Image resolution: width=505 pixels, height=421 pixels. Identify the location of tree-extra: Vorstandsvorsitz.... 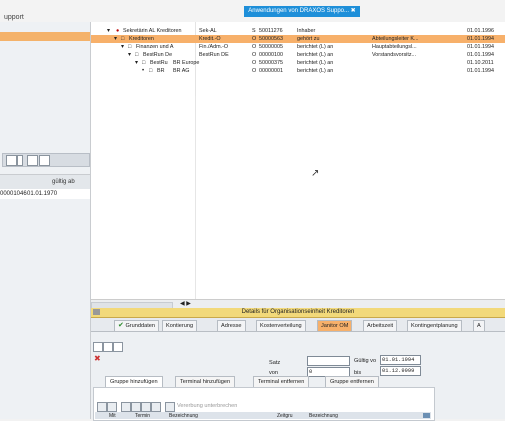
(394, 55).